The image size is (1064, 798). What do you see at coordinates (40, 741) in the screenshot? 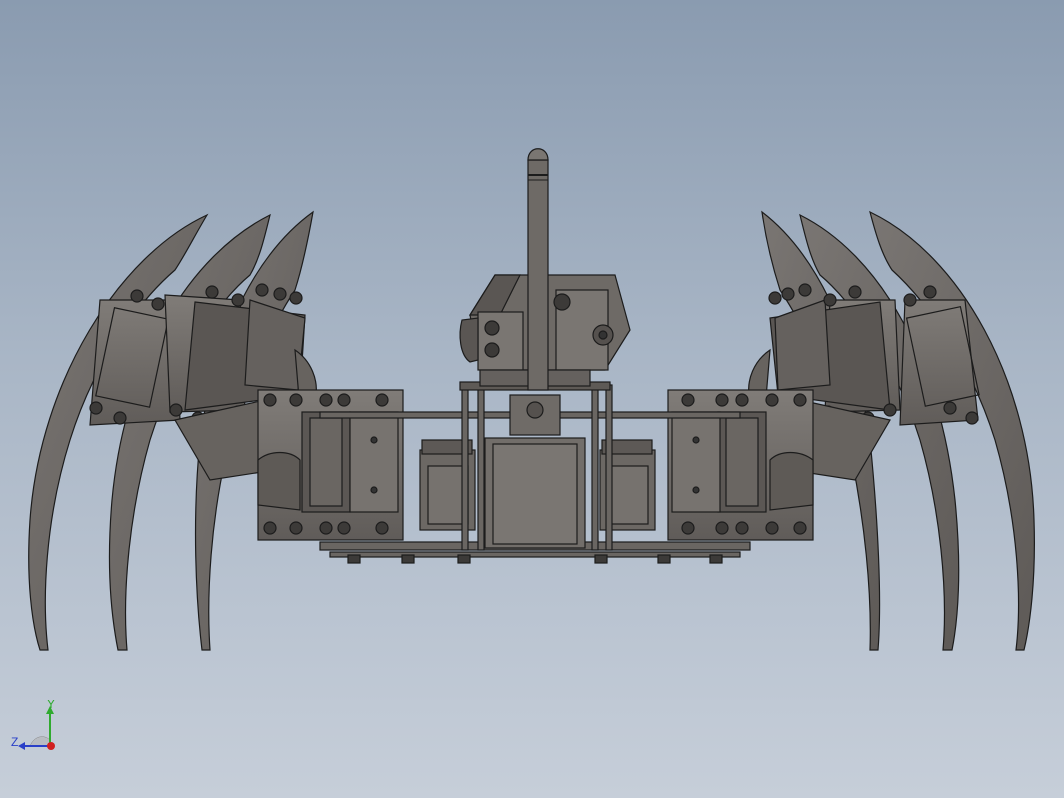
I see `triad-base` at bounding box center [40, 741].